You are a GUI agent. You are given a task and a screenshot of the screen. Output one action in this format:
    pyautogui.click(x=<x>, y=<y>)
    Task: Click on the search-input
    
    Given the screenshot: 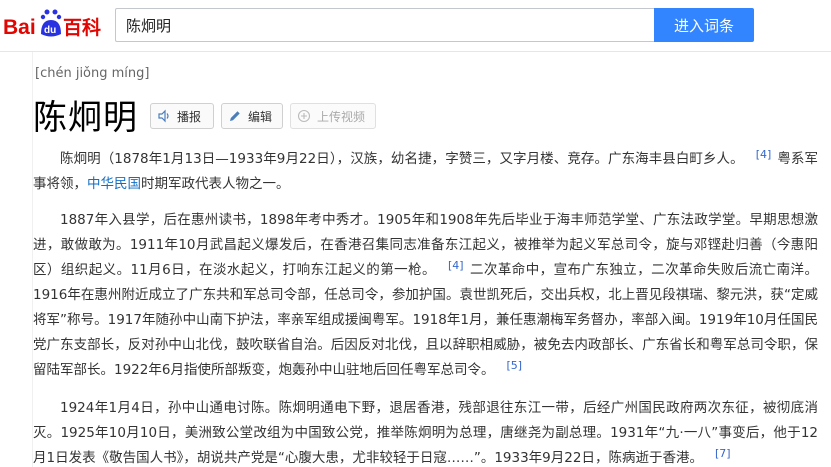 What is the action you would take?
    pyautogui.click(x=385, y=25)
    